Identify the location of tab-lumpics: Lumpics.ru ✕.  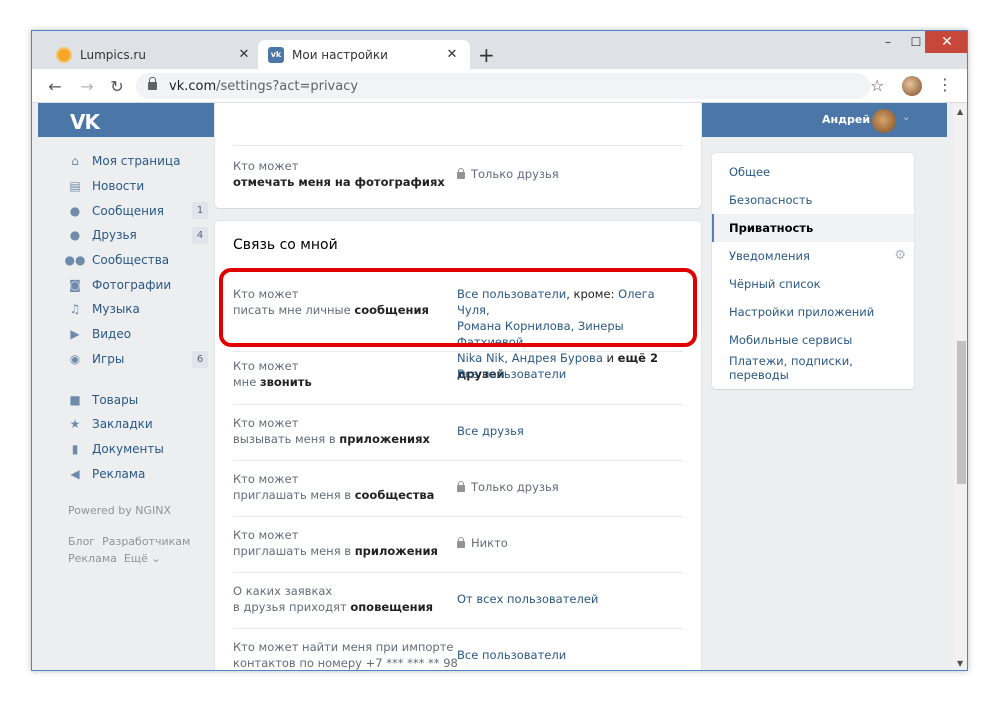
(154, 54).